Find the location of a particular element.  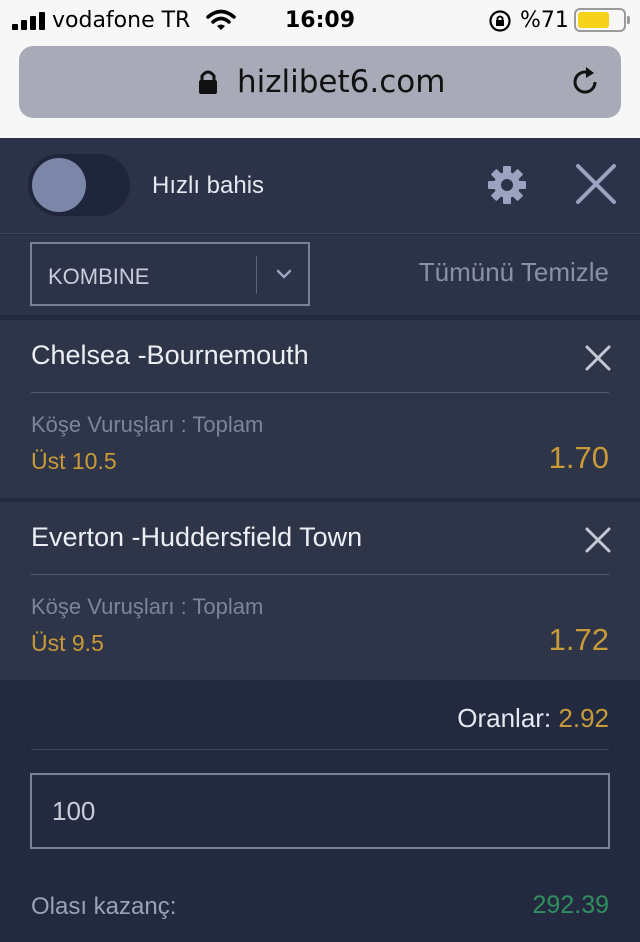

total-odds: Oranlar: 2.92 is located at coordinates (533, 718).